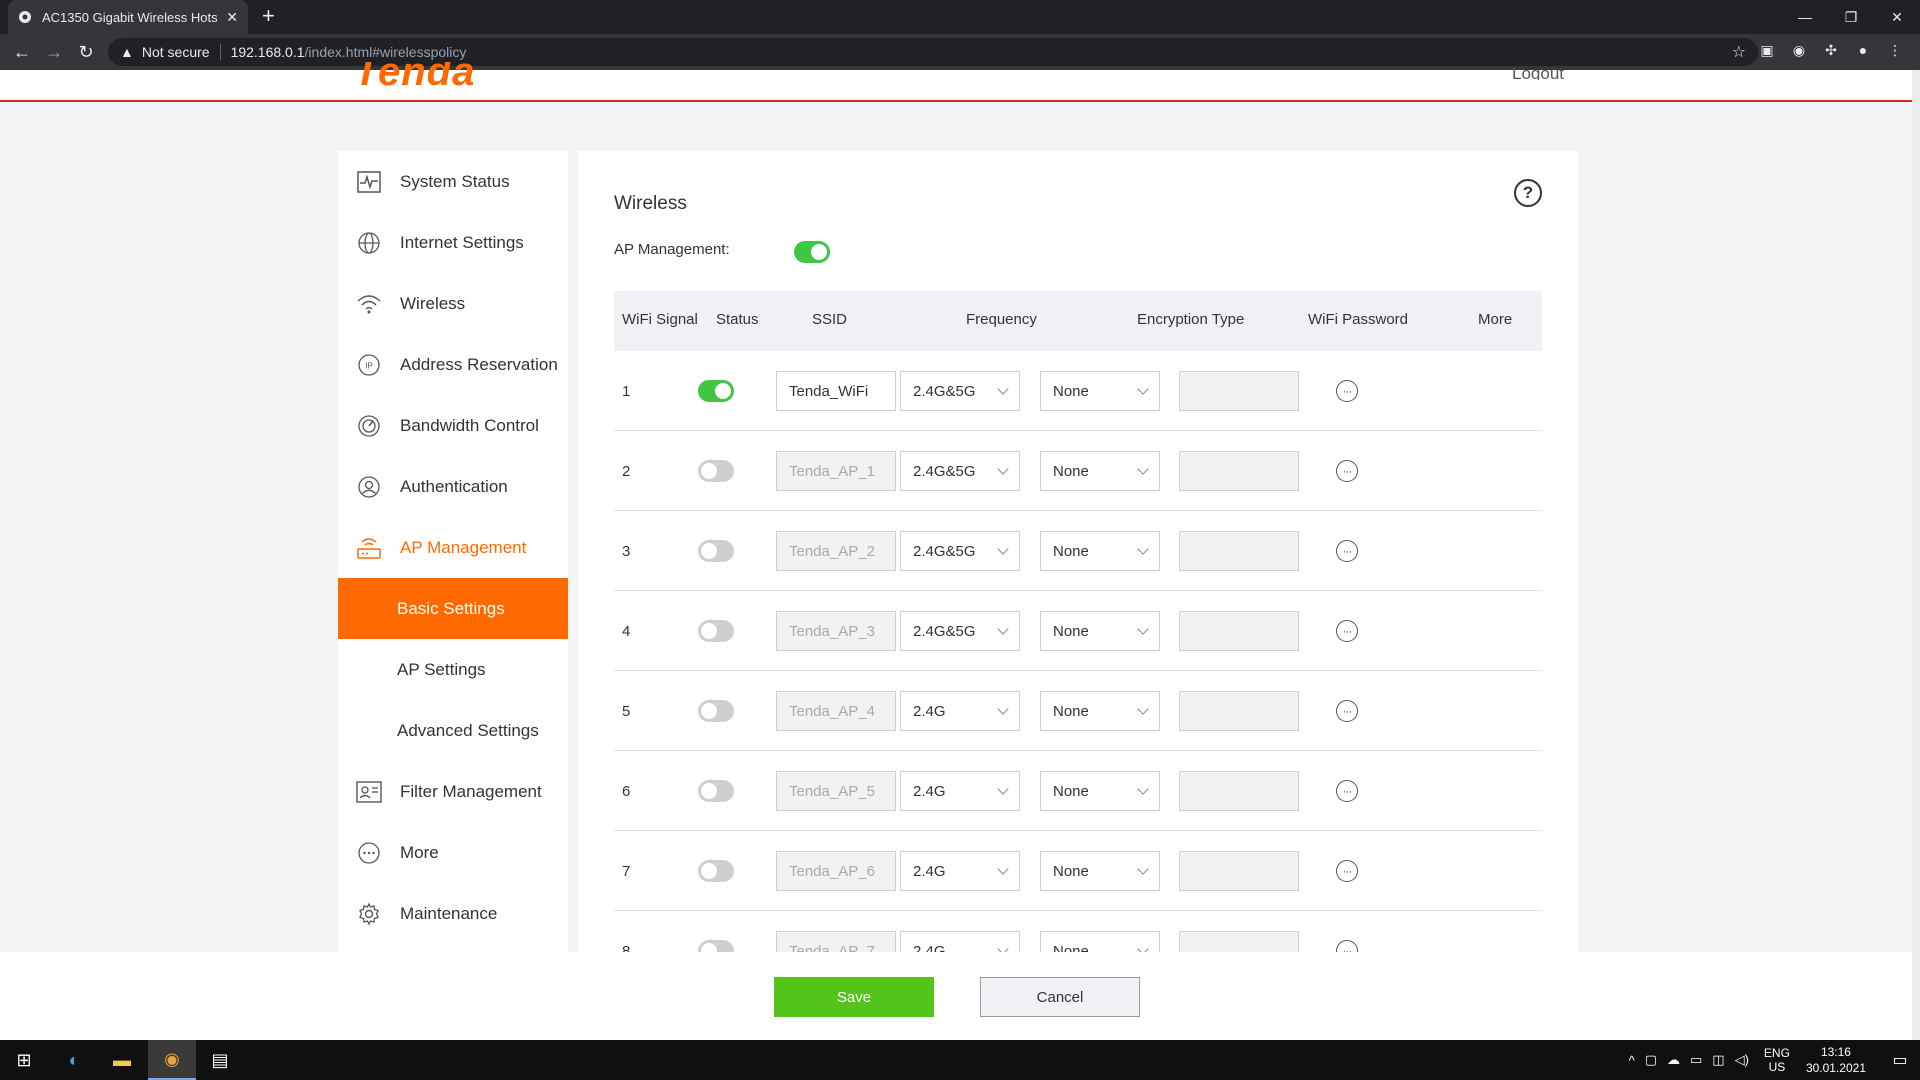  Describe the element at coordinates (128, 17) in the screenshot. I see `browser-tab: AC1350 Gigabit Wireless Hotspot ✕` at that location.